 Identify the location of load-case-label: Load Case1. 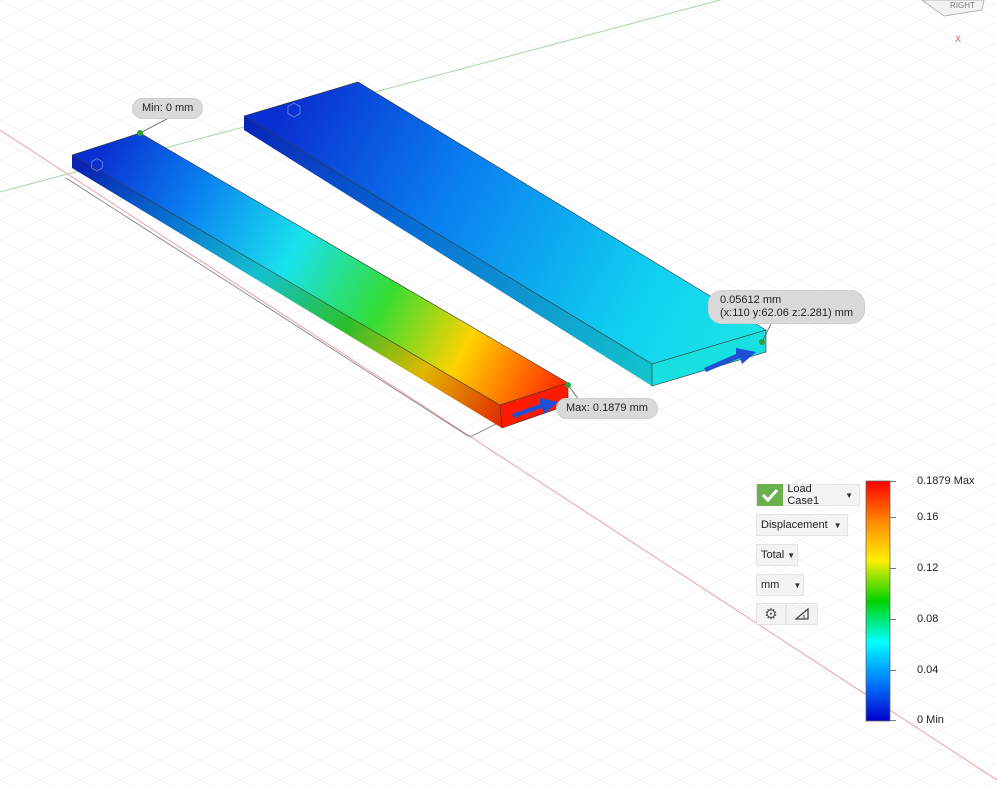
(803, 495).